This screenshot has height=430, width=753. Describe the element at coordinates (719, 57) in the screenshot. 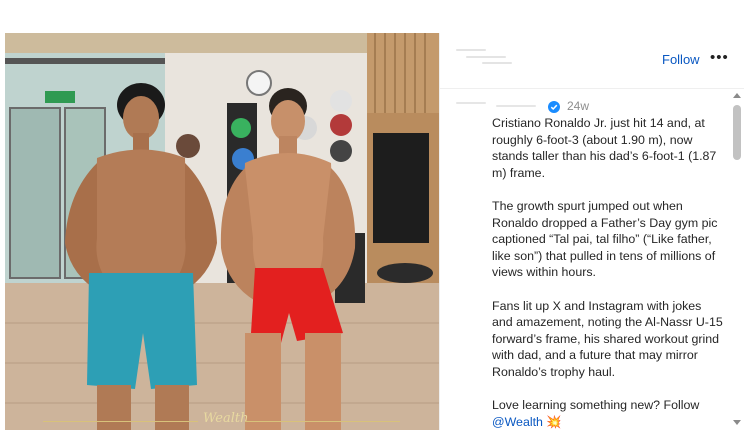

I see `more-horizontal-icon: •••` at that location.